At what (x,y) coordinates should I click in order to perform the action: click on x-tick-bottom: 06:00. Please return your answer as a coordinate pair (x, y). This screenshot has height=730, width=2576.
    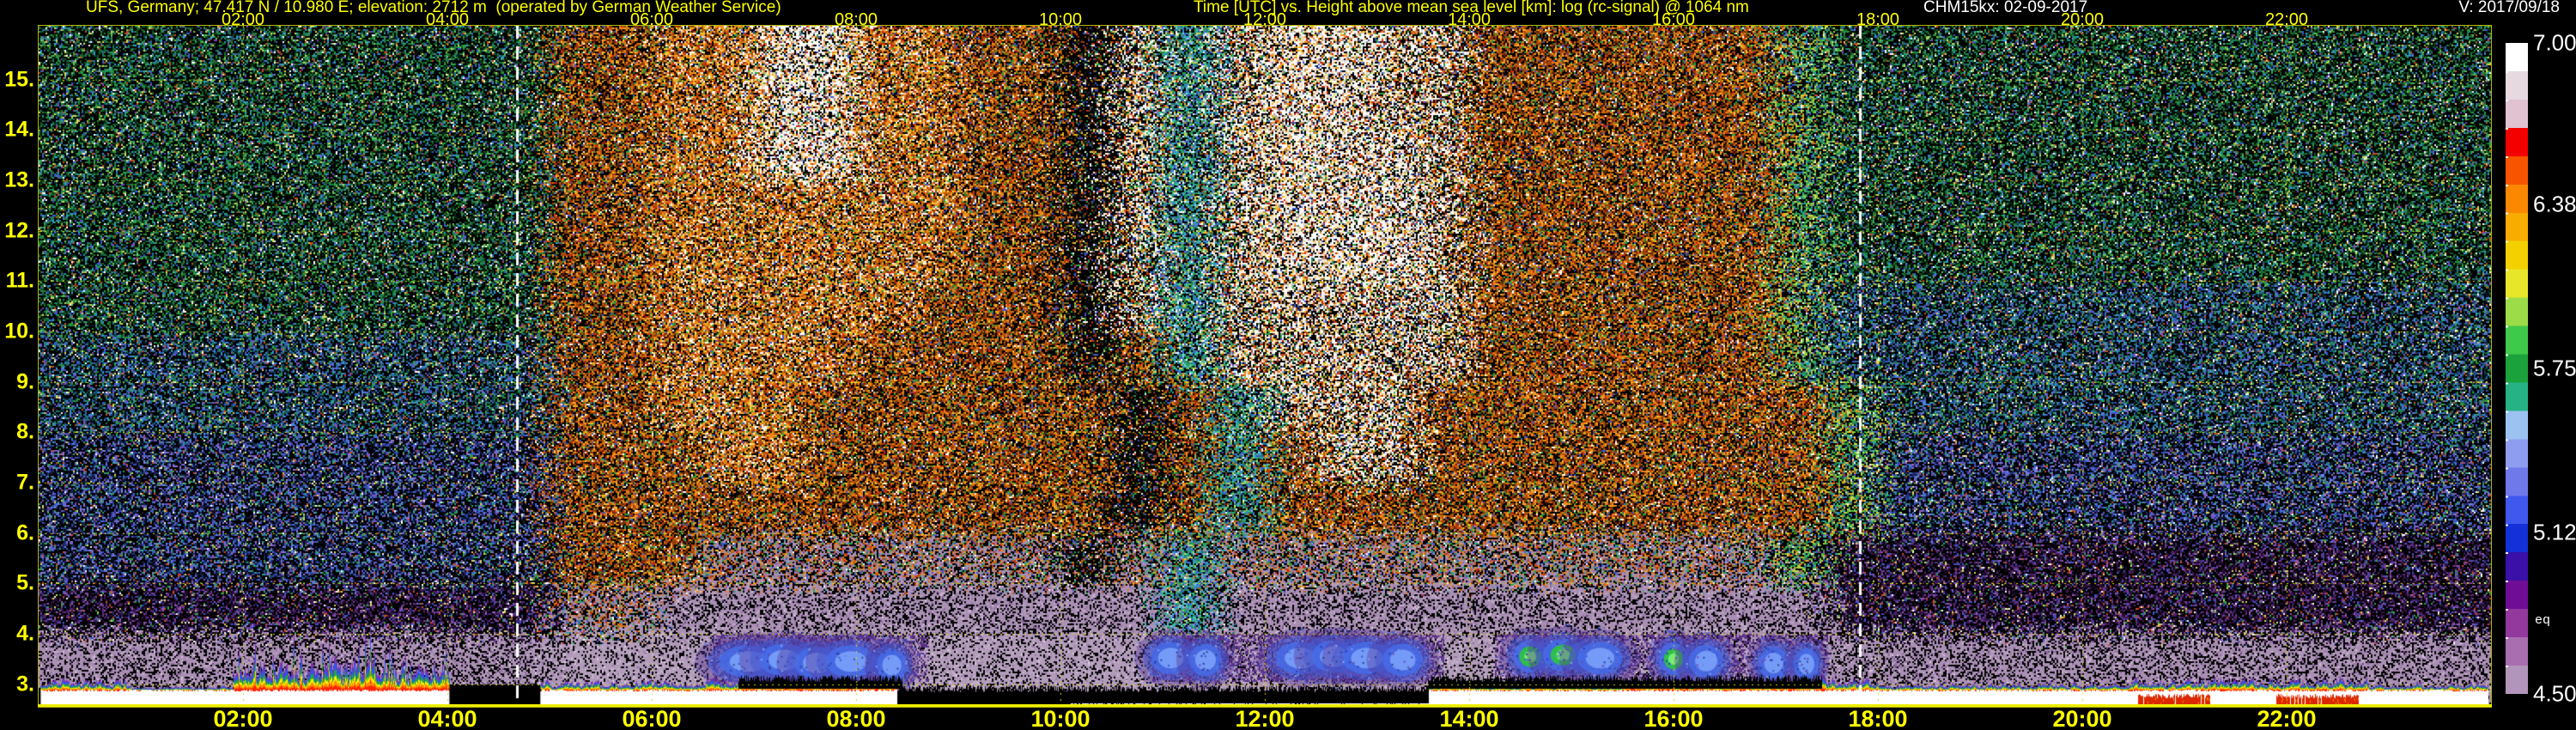
    Looking at the image, I should click on (652, 718).